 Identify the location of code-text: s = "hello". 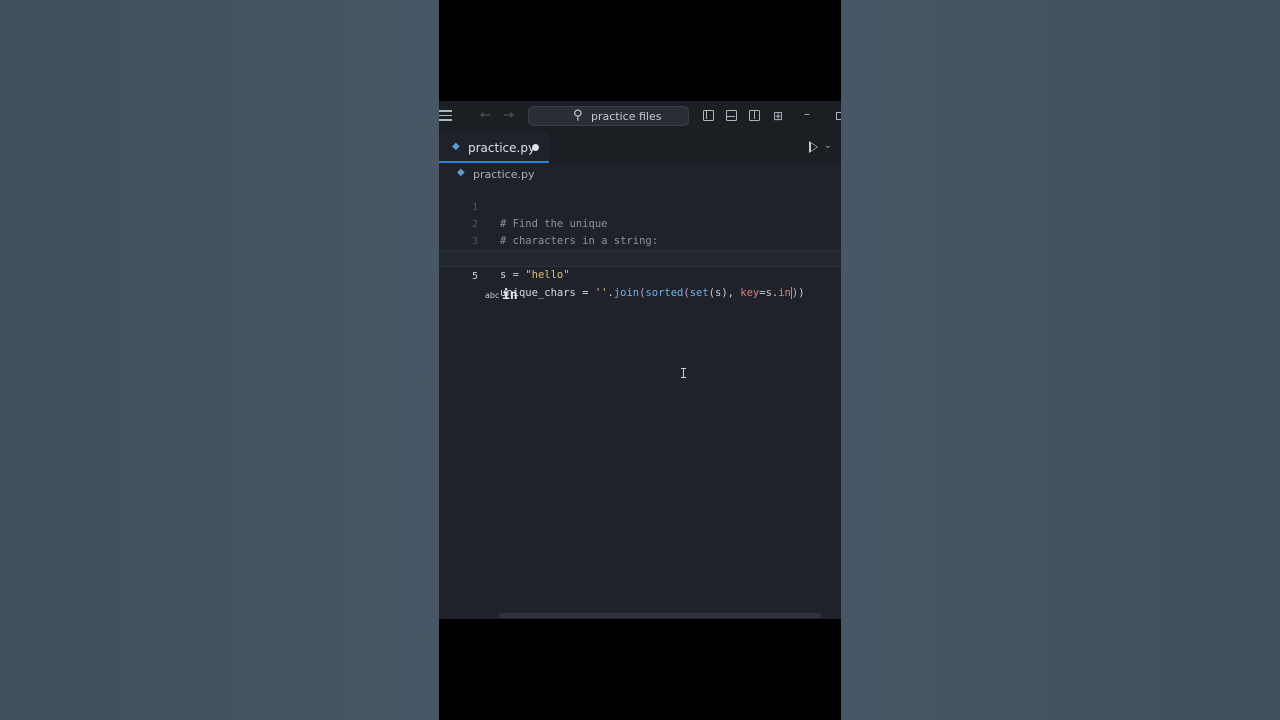
(535, 275).